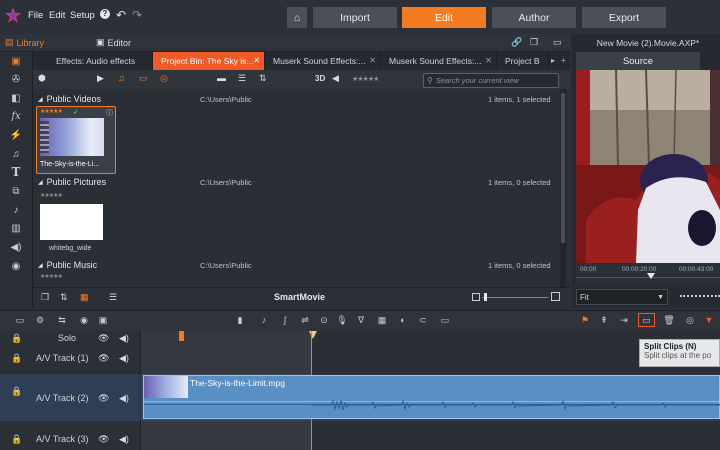 Image resolution: width=720 pixels, height=450 pixels. I want to click on list-view-icon: ☰, so click(113, 297).